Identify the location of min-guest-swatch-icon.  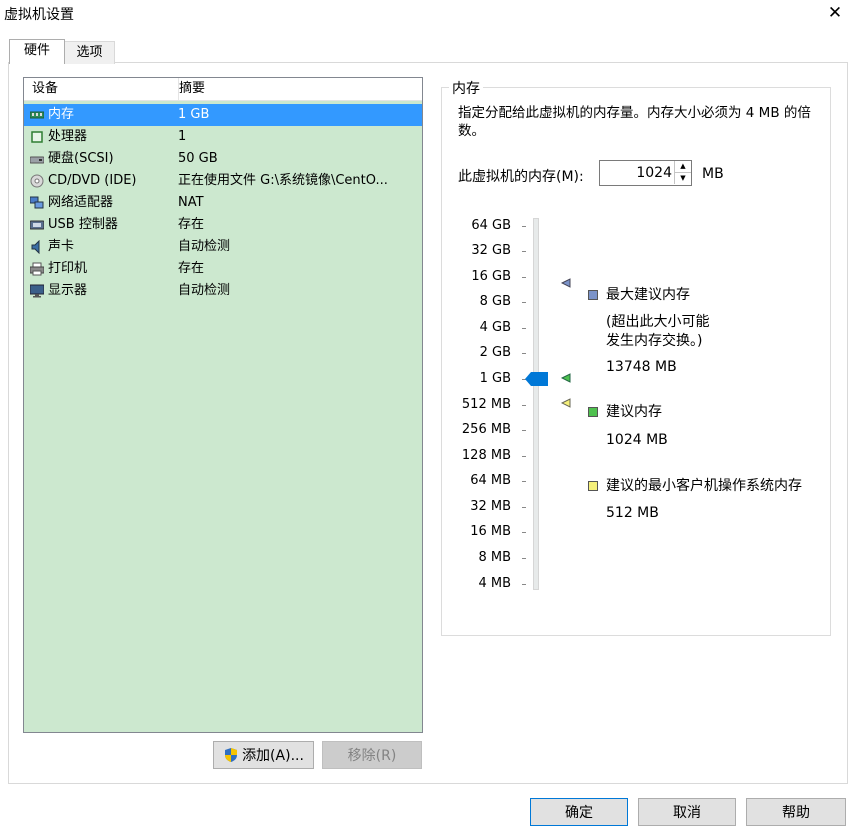
(593, 486).